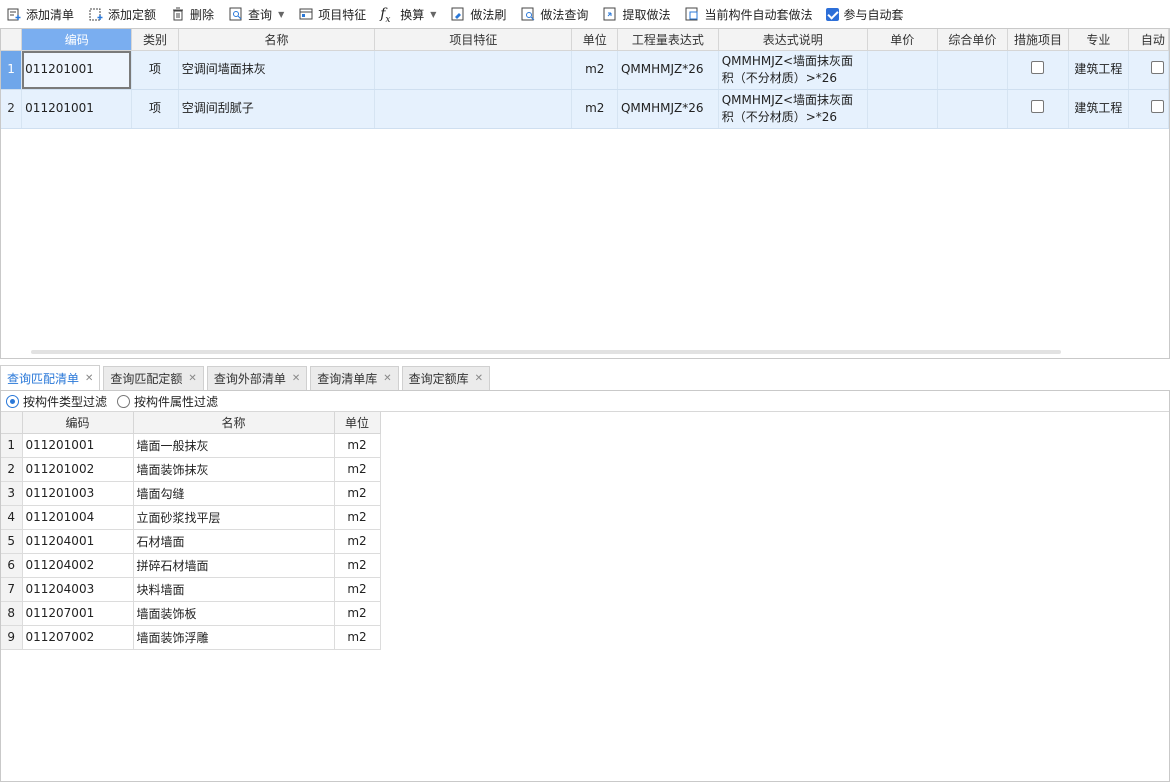 Image resolution: width=1170 pixels, height=782 pixels. I want to click on cell-name: 立面砂浆找平层, so click(234, 517).